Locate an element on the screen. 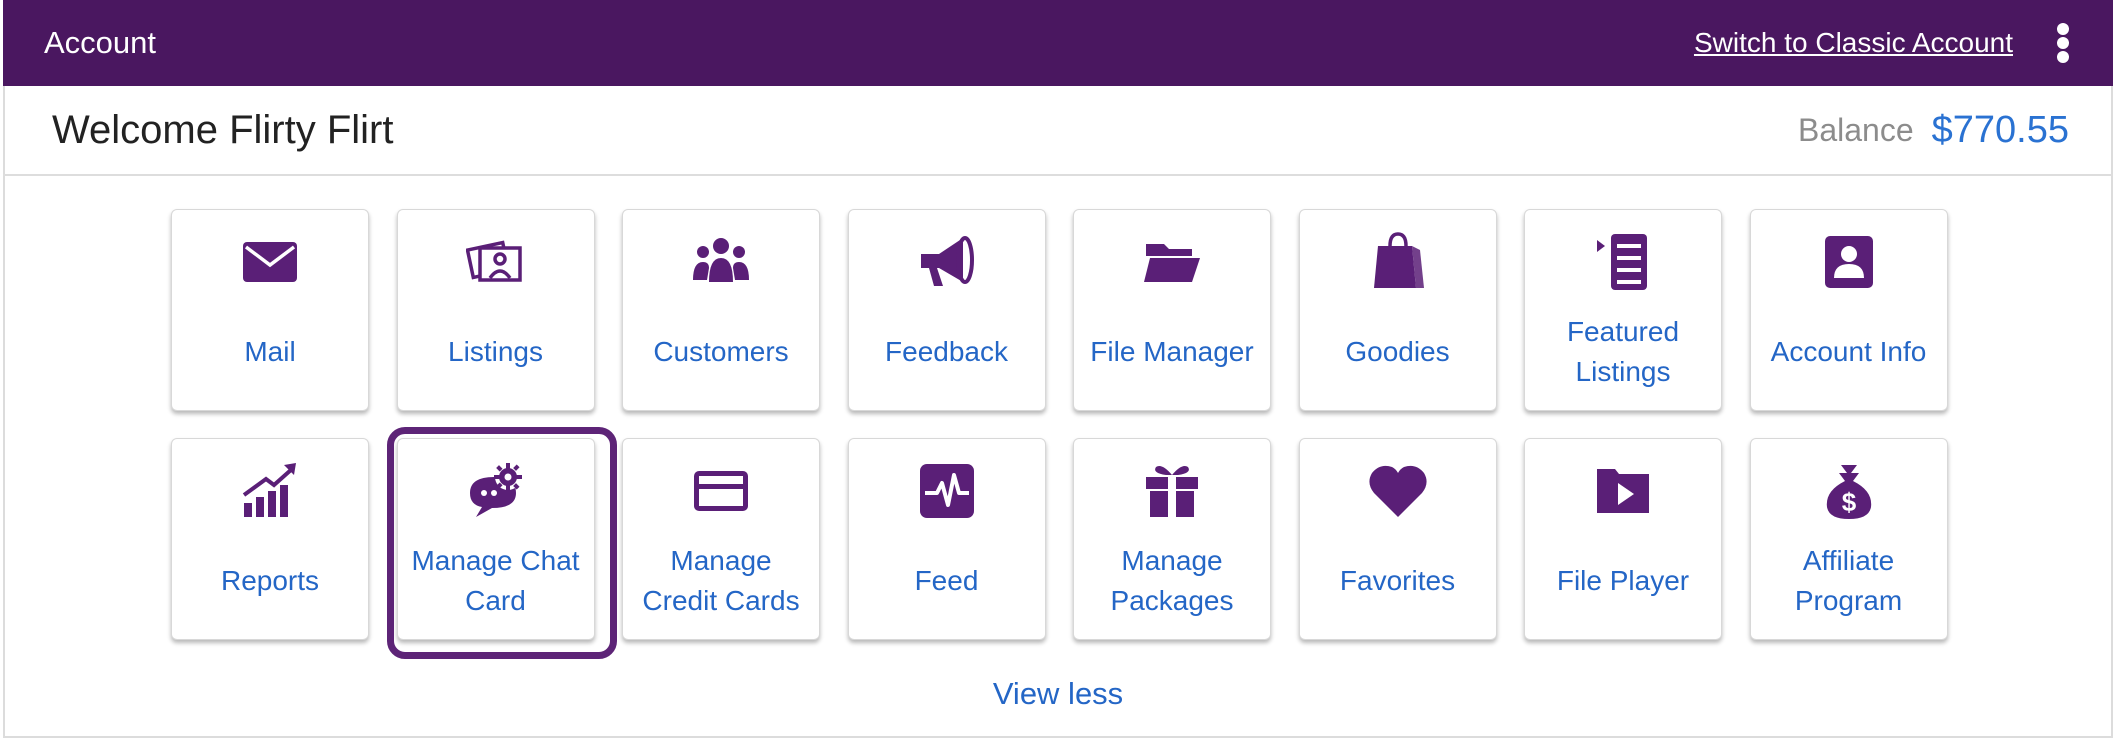 The width and height of the screenshot is (2116, 742). tile-label: Account Info is located at coordinates (1848, 351).